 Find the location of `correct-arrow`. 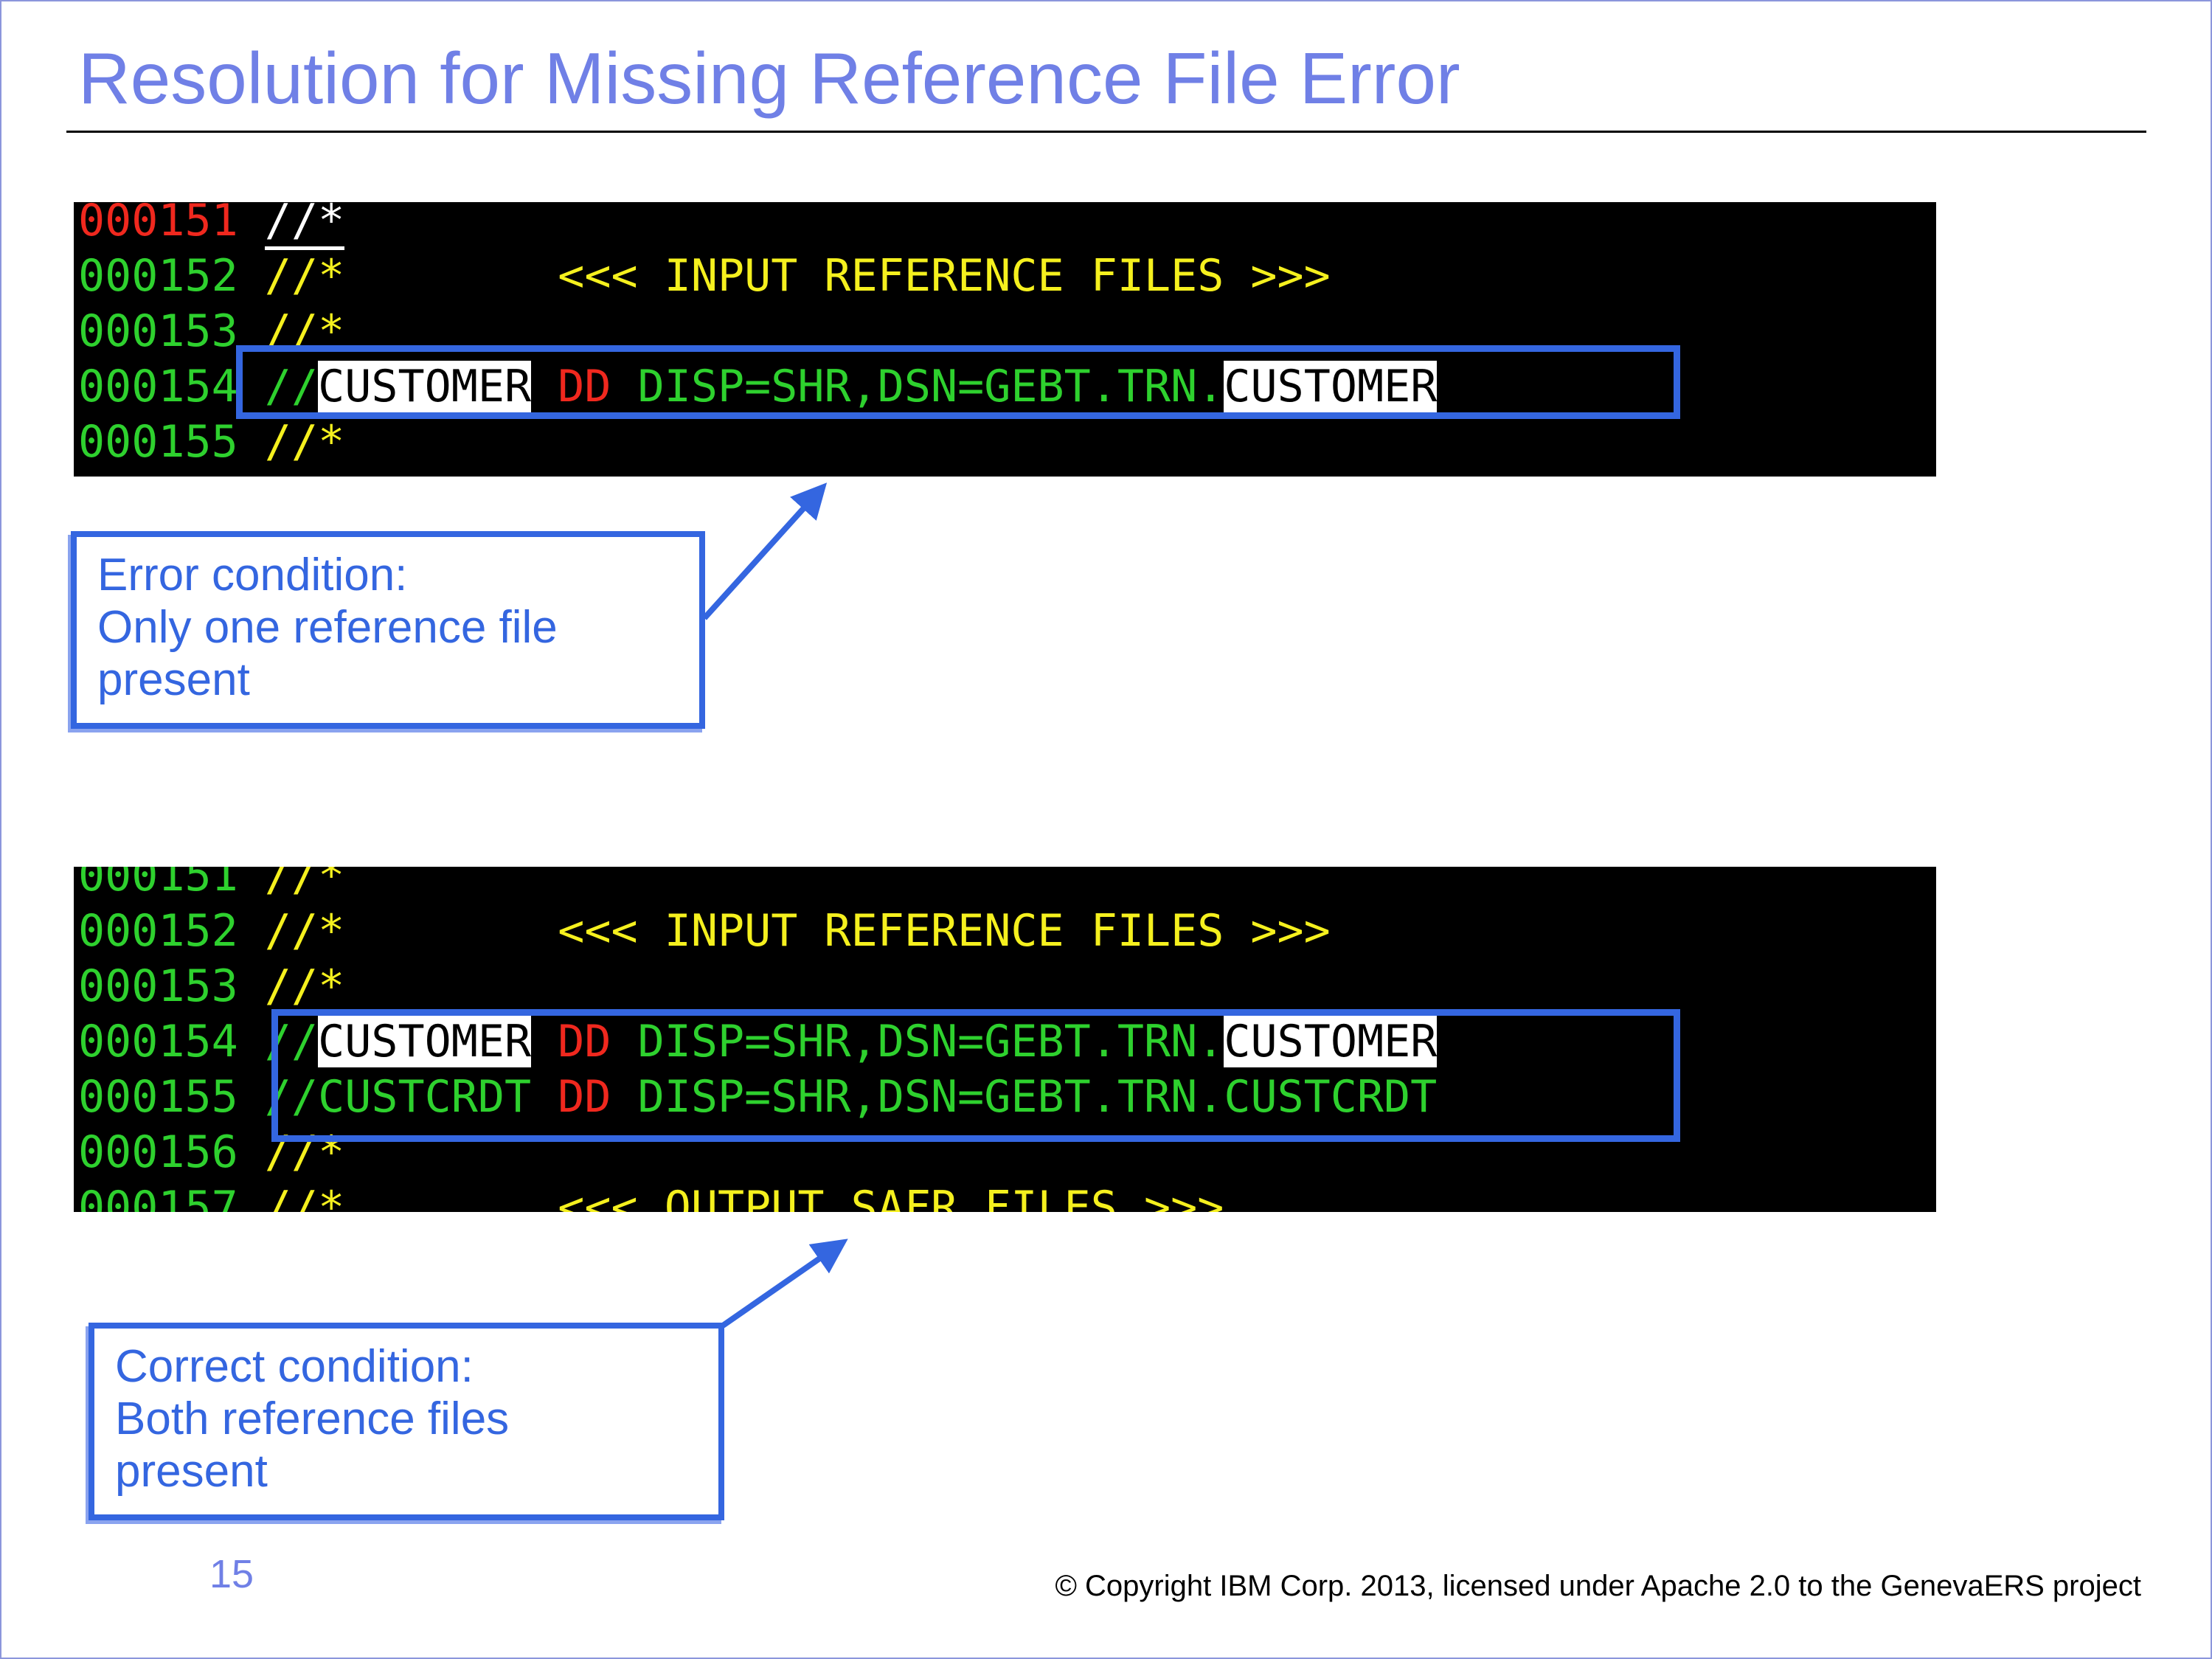

correct-arrow is located at coordinates (784, 1284).